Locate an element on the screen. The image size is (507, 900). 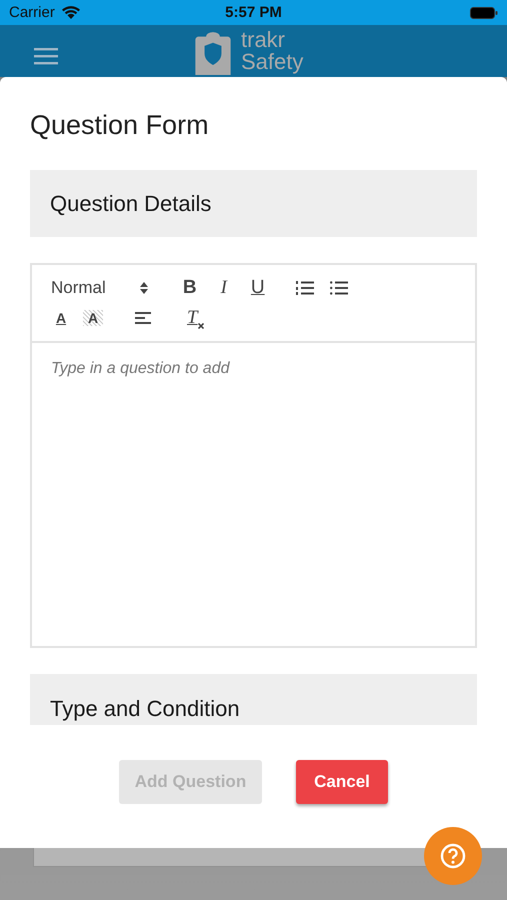
underline-button: U is located at coordinates (258, 288).